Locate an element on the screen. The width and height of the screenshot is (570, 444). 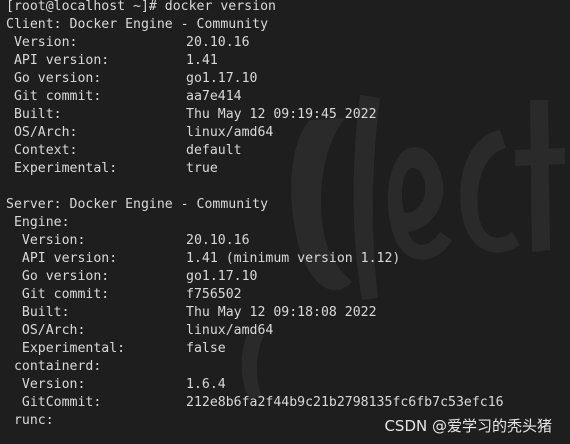
terminal-line: API version: 1.41 (minimum version 1.12) is located at coordinates (203, 259).